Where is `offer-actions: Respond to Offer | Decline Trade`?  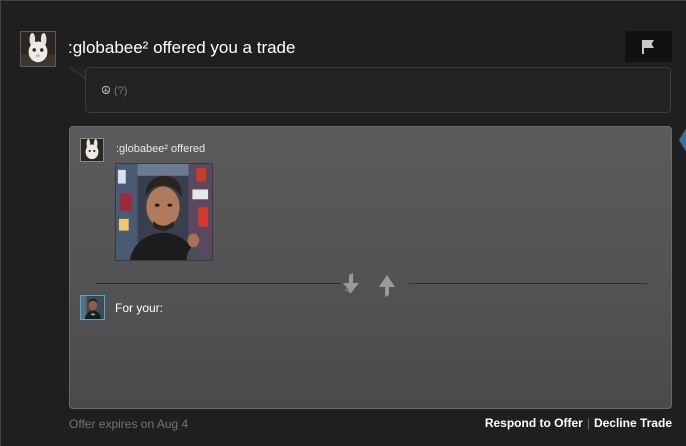 offer-actions: Respond to Offer | Decline Trade is located at coordinates (578, 423).